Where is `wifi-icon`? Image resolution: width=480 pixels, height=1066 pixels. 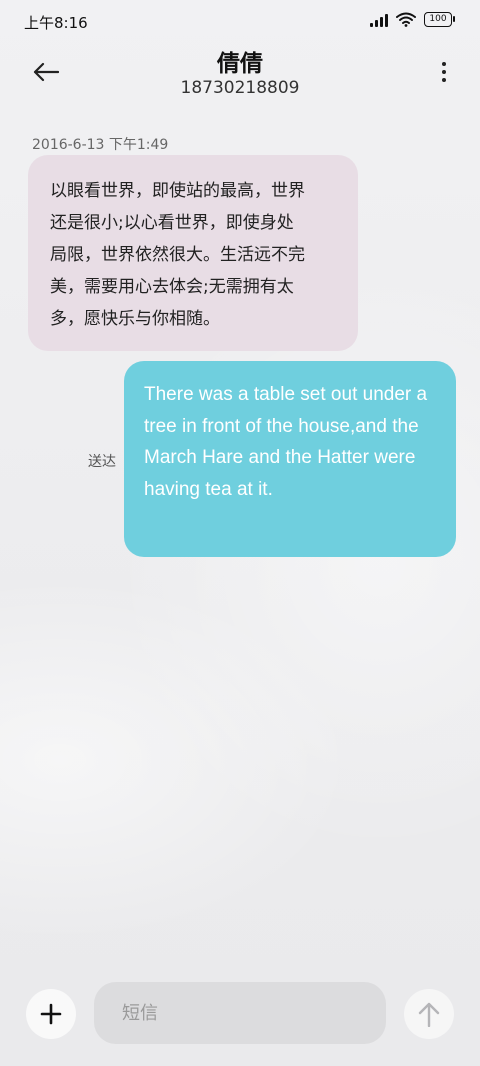
wifi-icon is located at coordinates (406, 19).